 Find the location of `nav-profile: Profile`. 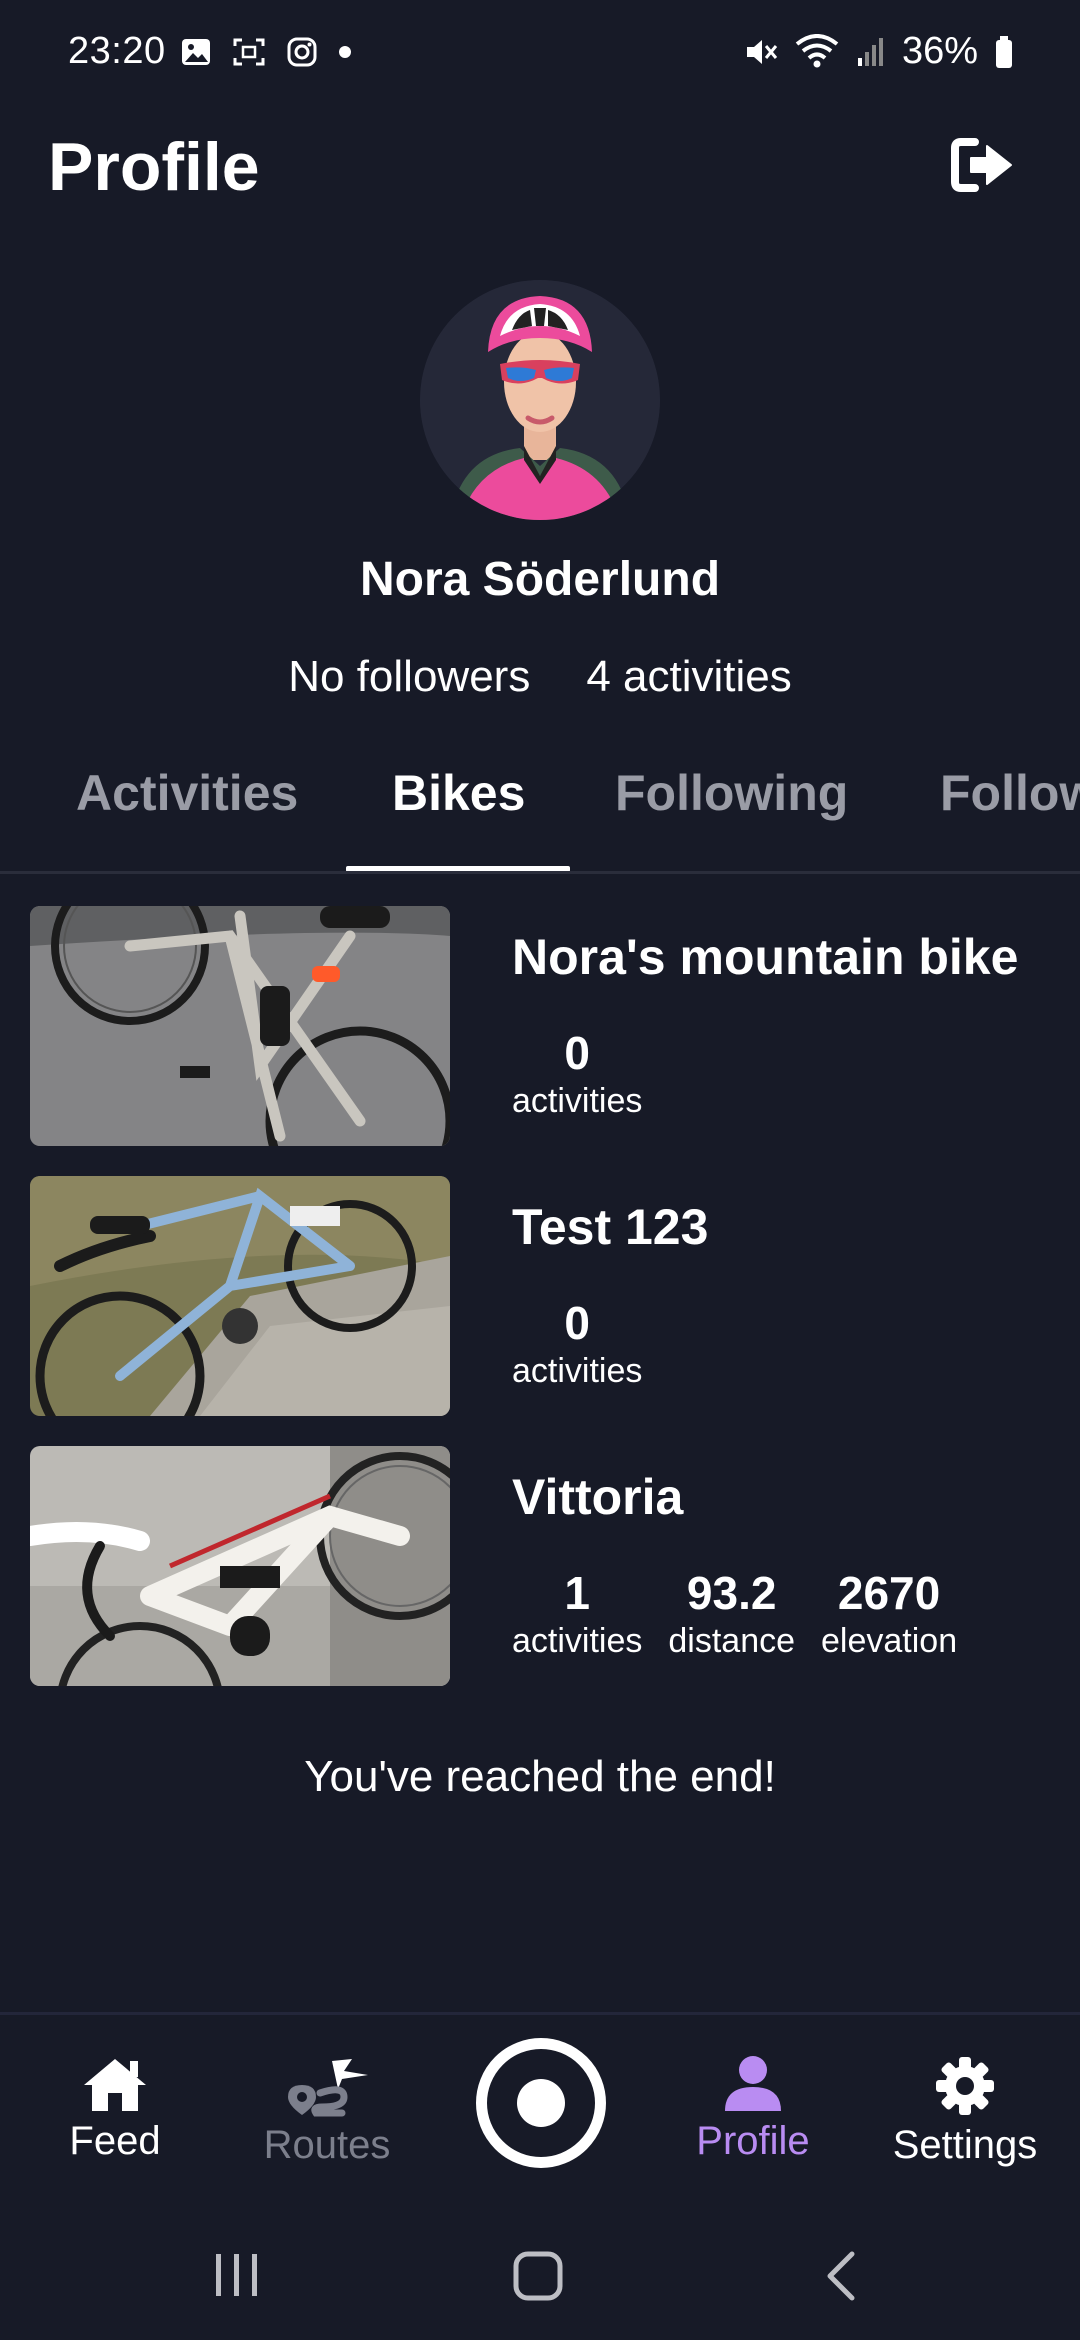

nav-profile: Profile is located at coordinates (753, 2109).